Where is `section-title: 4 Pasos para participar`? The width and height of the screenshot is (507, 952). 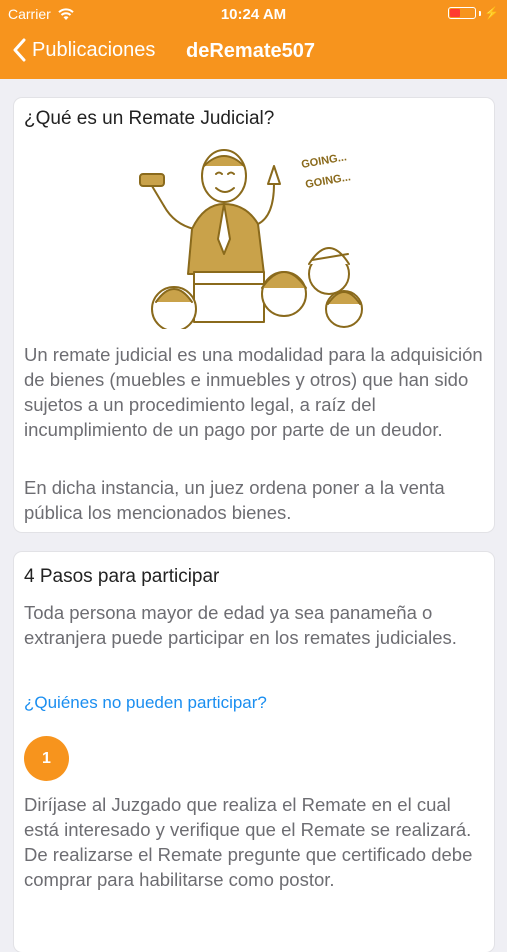
section-title: 4 Pasos para participar is located at coordinates (122, 576).